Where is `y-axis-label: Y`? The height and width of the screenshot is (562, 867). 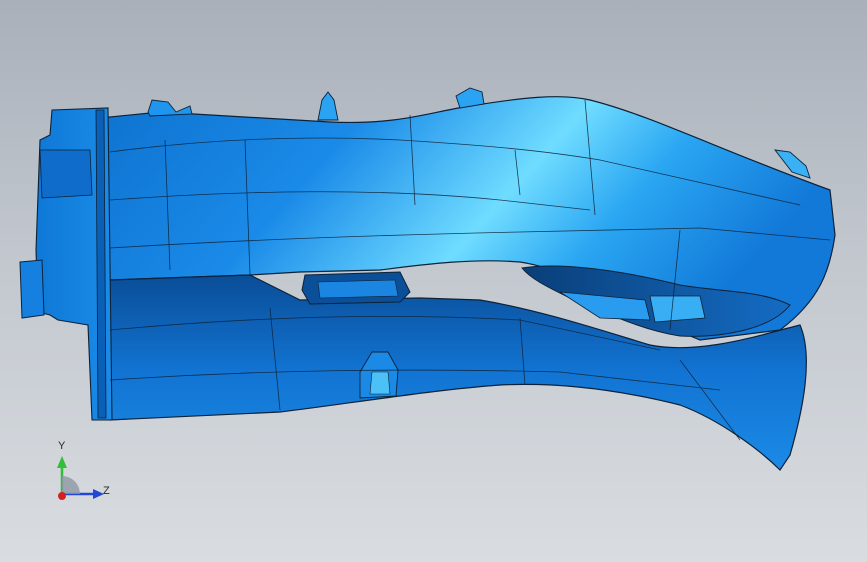
y-axis-label: Y is located at coordinates (62, 446).